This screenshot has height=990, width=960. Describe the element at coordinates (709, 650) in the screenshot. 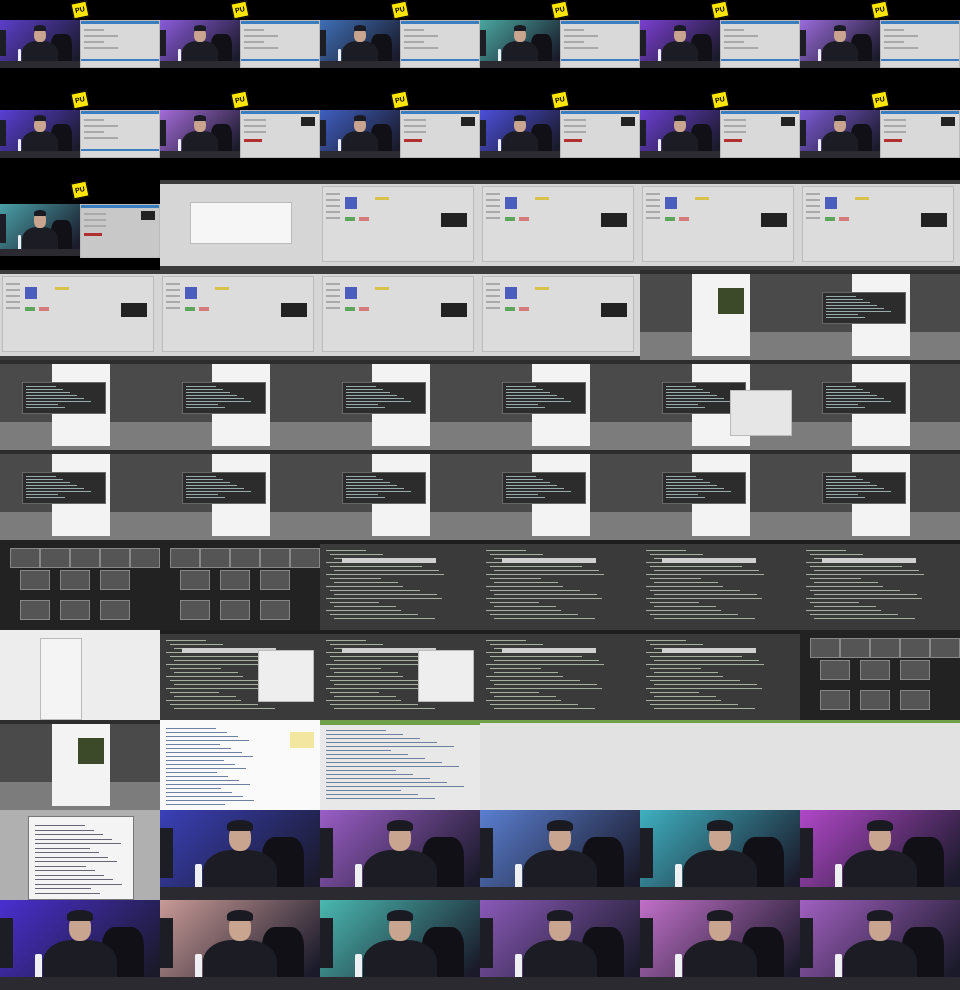

I see `terminal-header` at that location.